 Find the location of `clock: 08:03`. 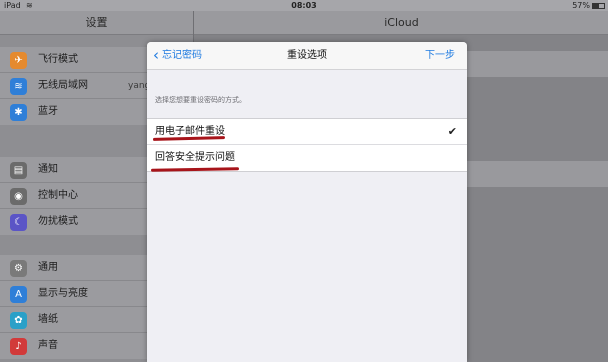

clock: 08:03 is located at coordinates (304, 5).